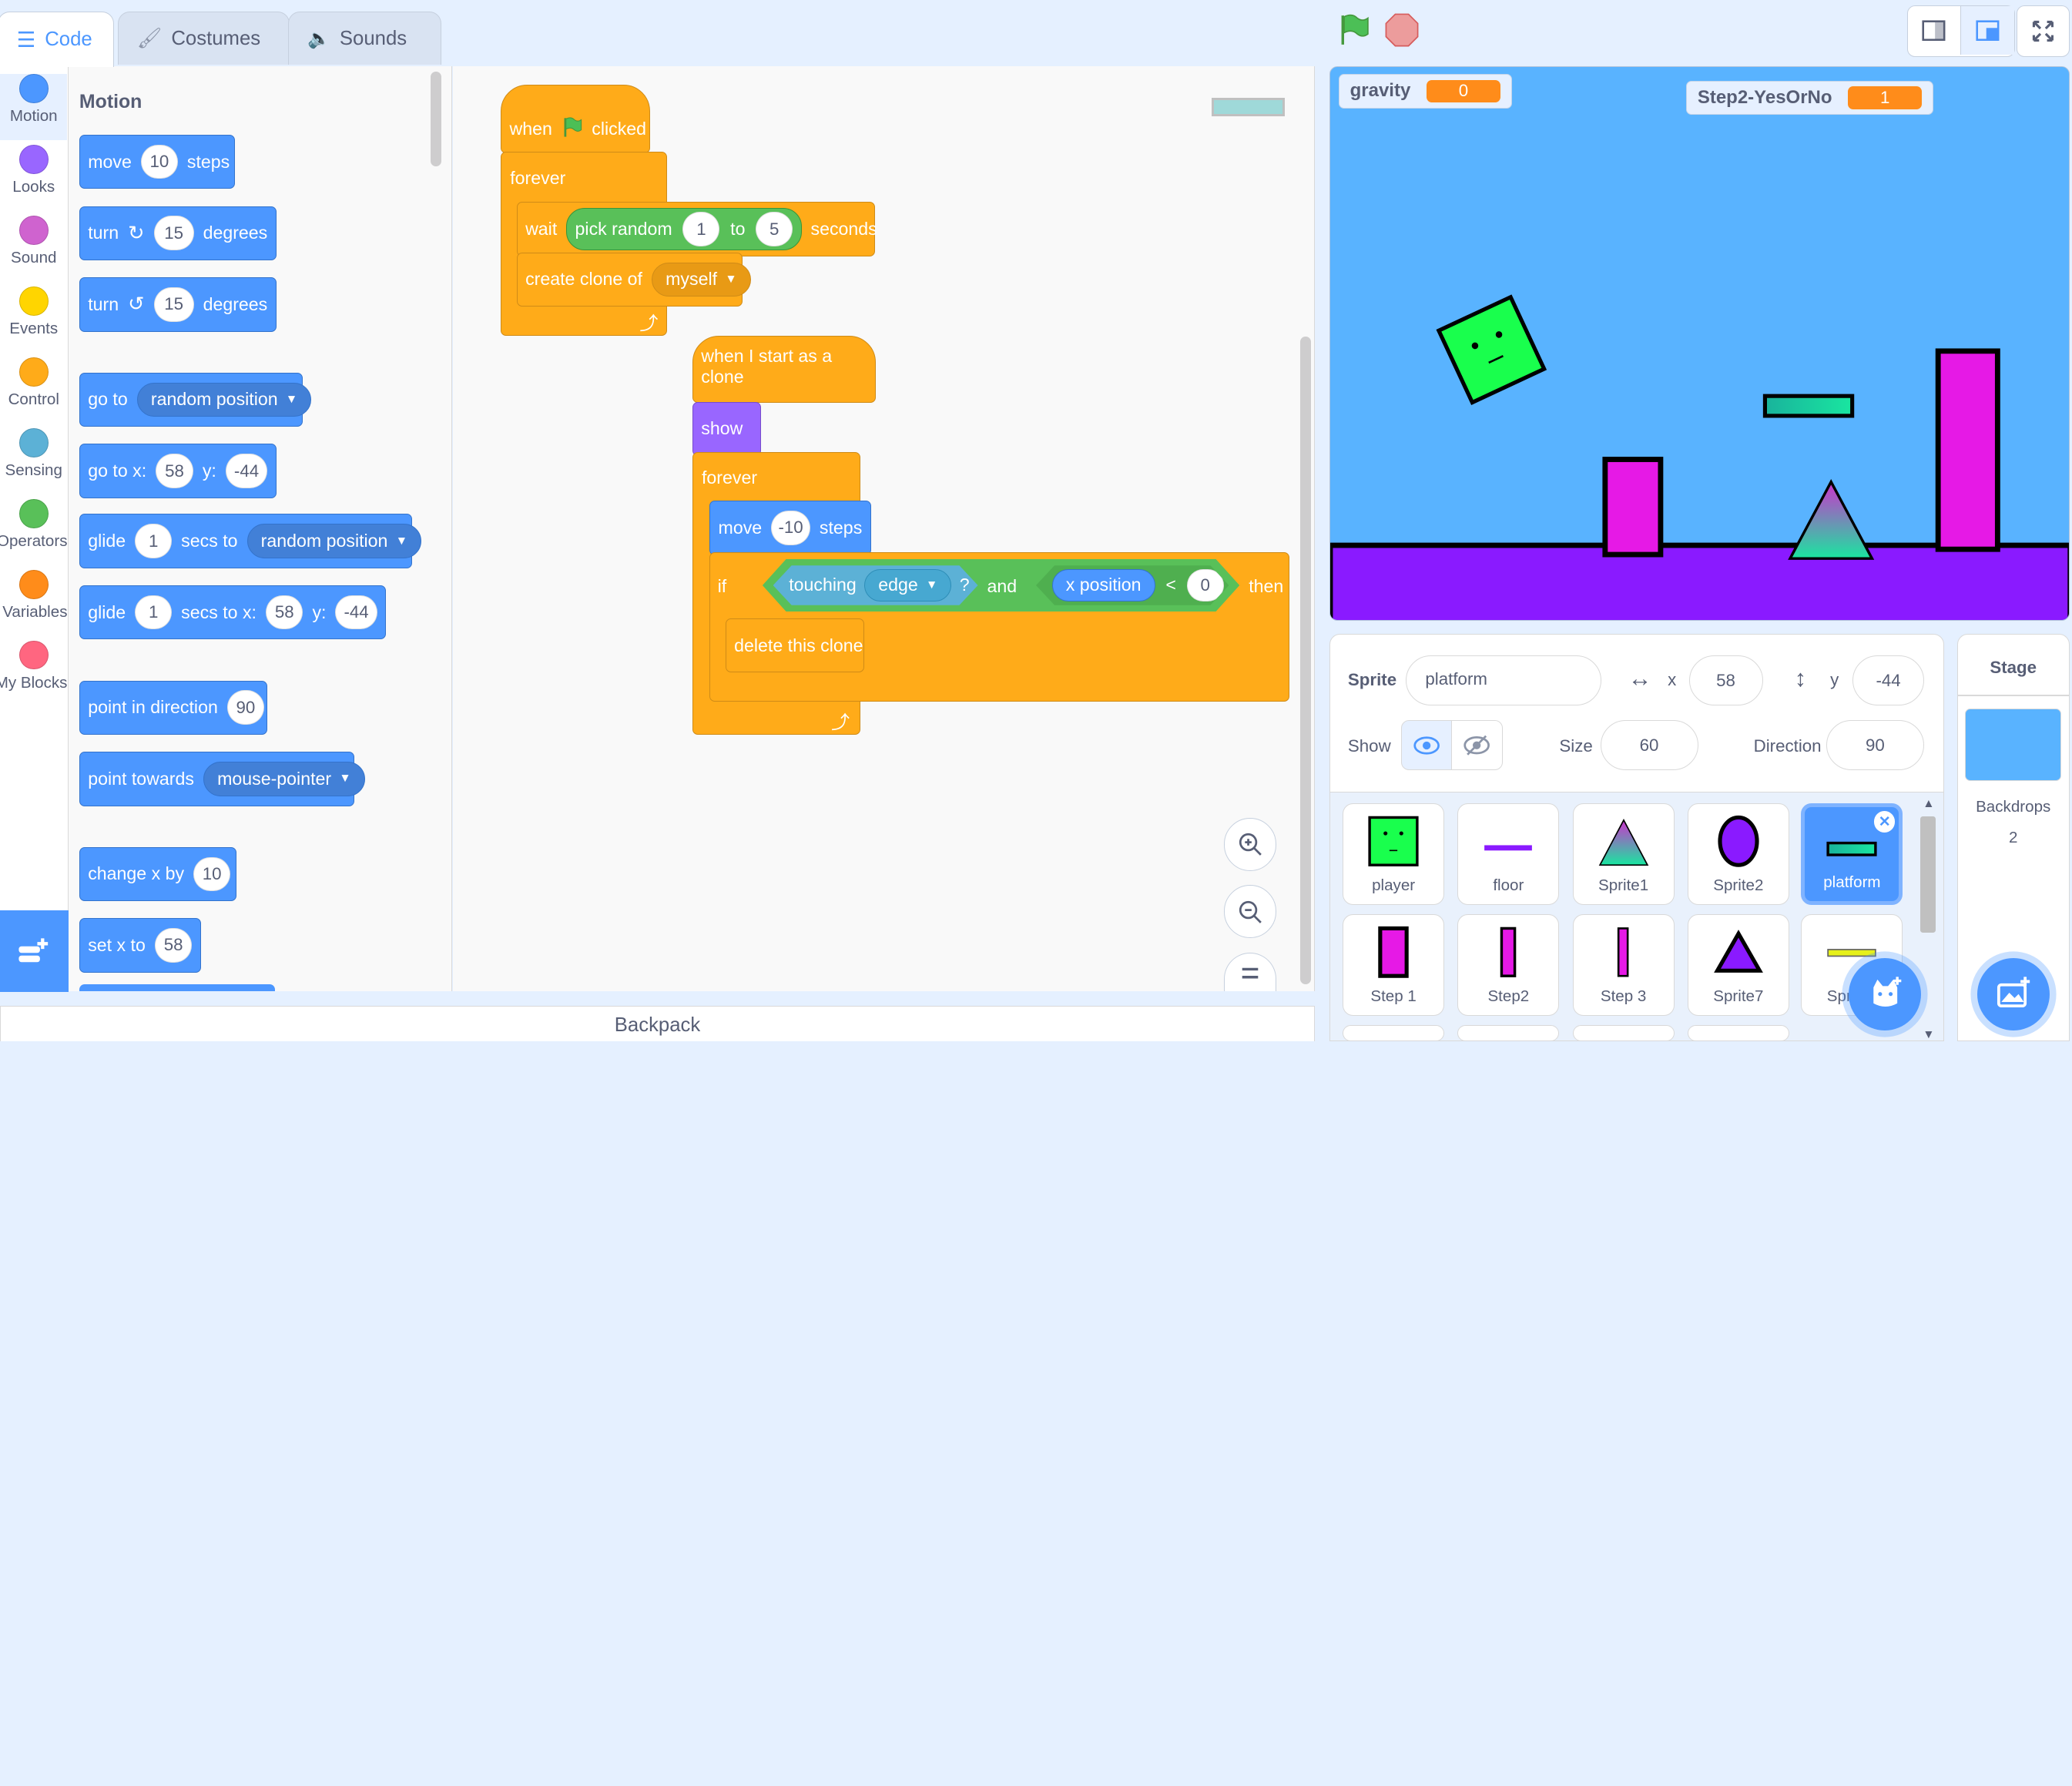 This screenshot has width=2072, height=1786. I want to click on change-x-block: change x by 10, so click(158, 874).